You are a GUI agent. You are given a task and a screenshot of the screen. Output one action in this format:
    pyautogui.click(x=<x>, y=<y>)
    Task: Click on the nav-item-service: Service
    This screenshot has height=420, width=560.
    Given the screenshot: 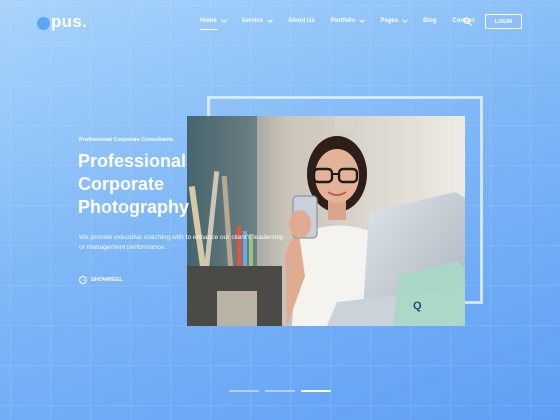 What is the action you would take?
    pyautogui.click(x=257, y=20)
    